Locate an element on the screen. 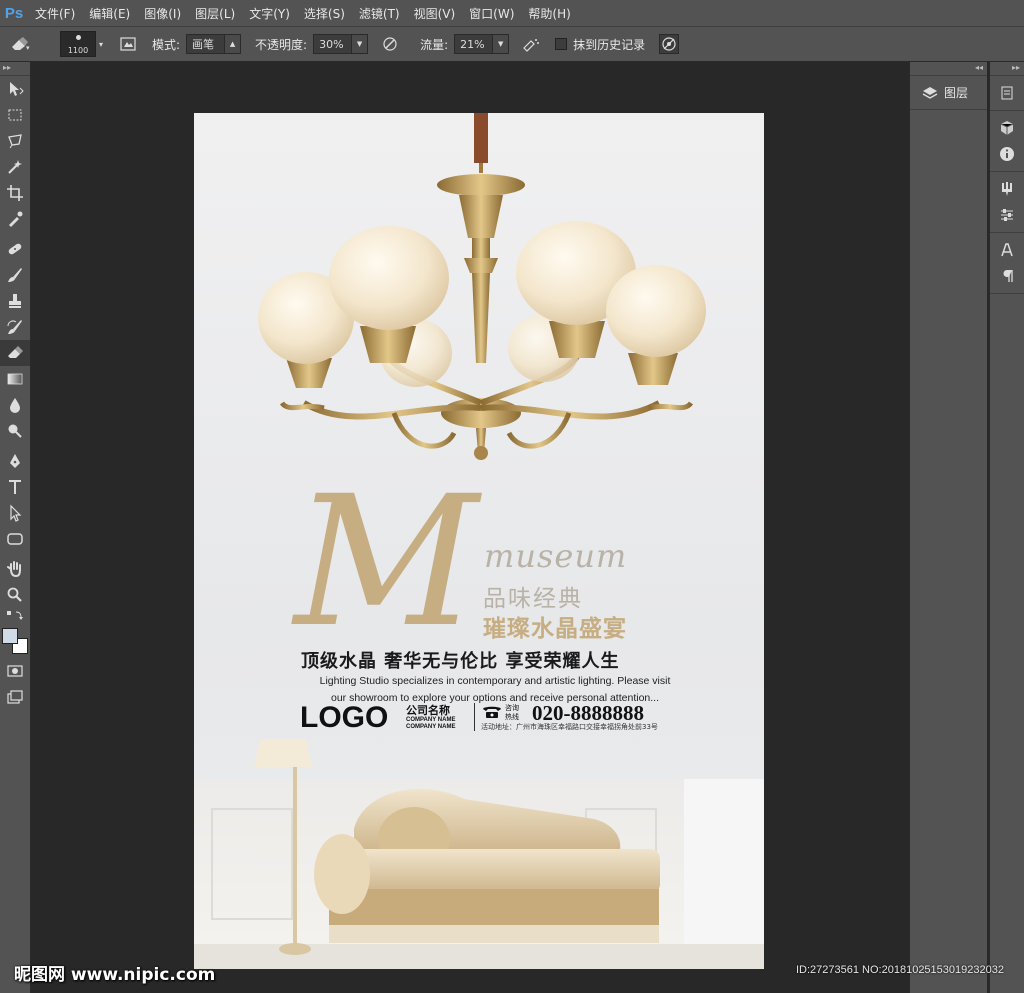 The height and width of the screenshot is (993, 1024). sliders-icon is located at coordinates (1007, 215).